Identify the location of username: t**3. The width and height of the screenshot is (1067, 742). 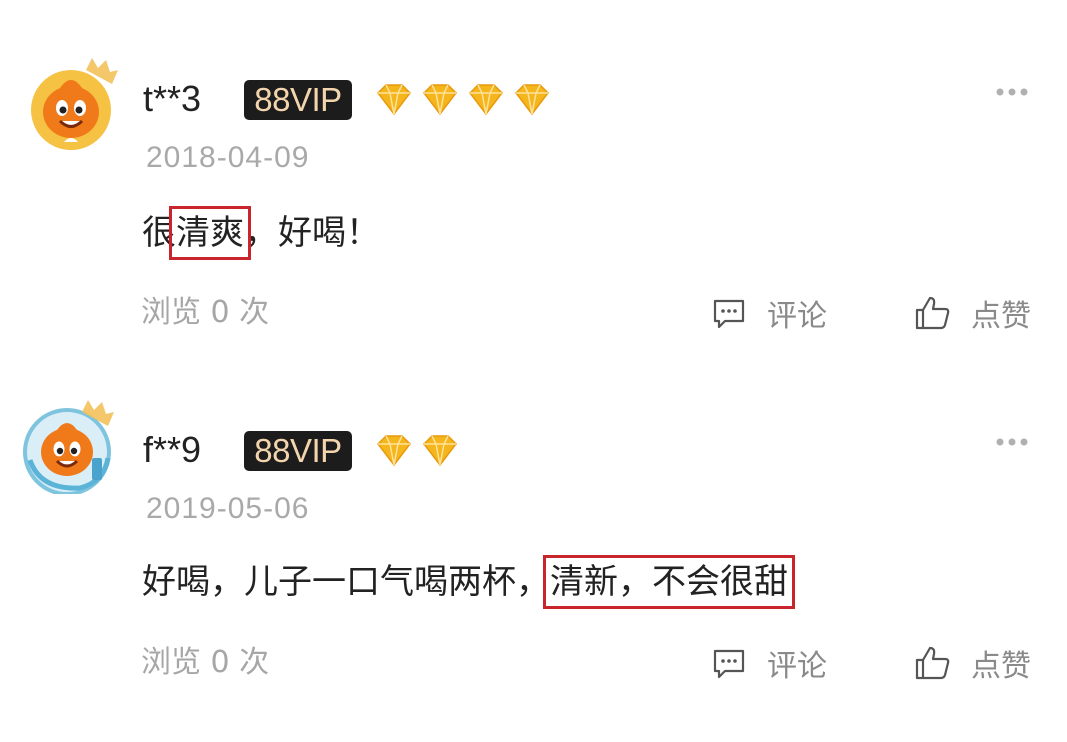
(172, 99).